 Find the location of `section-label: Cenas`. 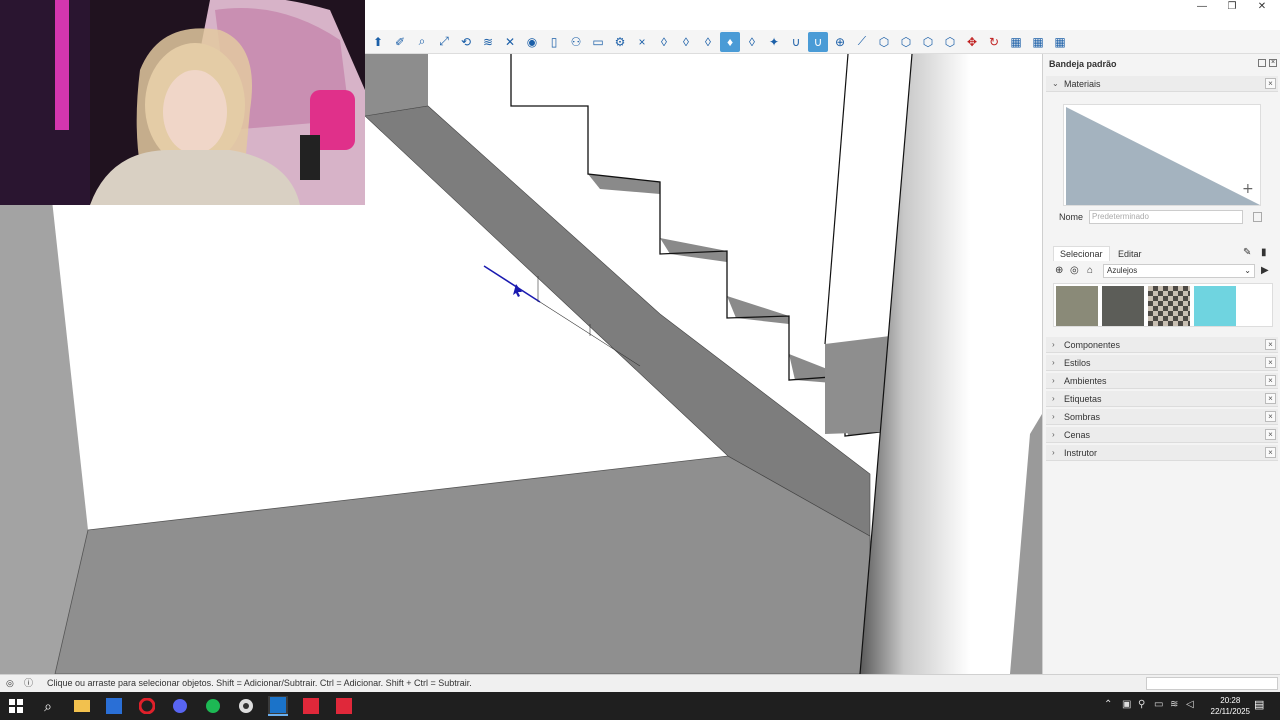

section-label: Cenas is located at coordinates (1077, 435).